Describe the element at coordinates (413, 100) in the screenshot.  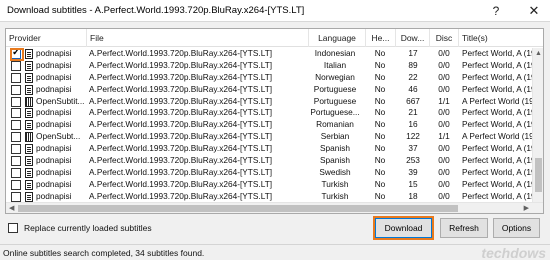
I see `downloads-cell: 667` at that location.